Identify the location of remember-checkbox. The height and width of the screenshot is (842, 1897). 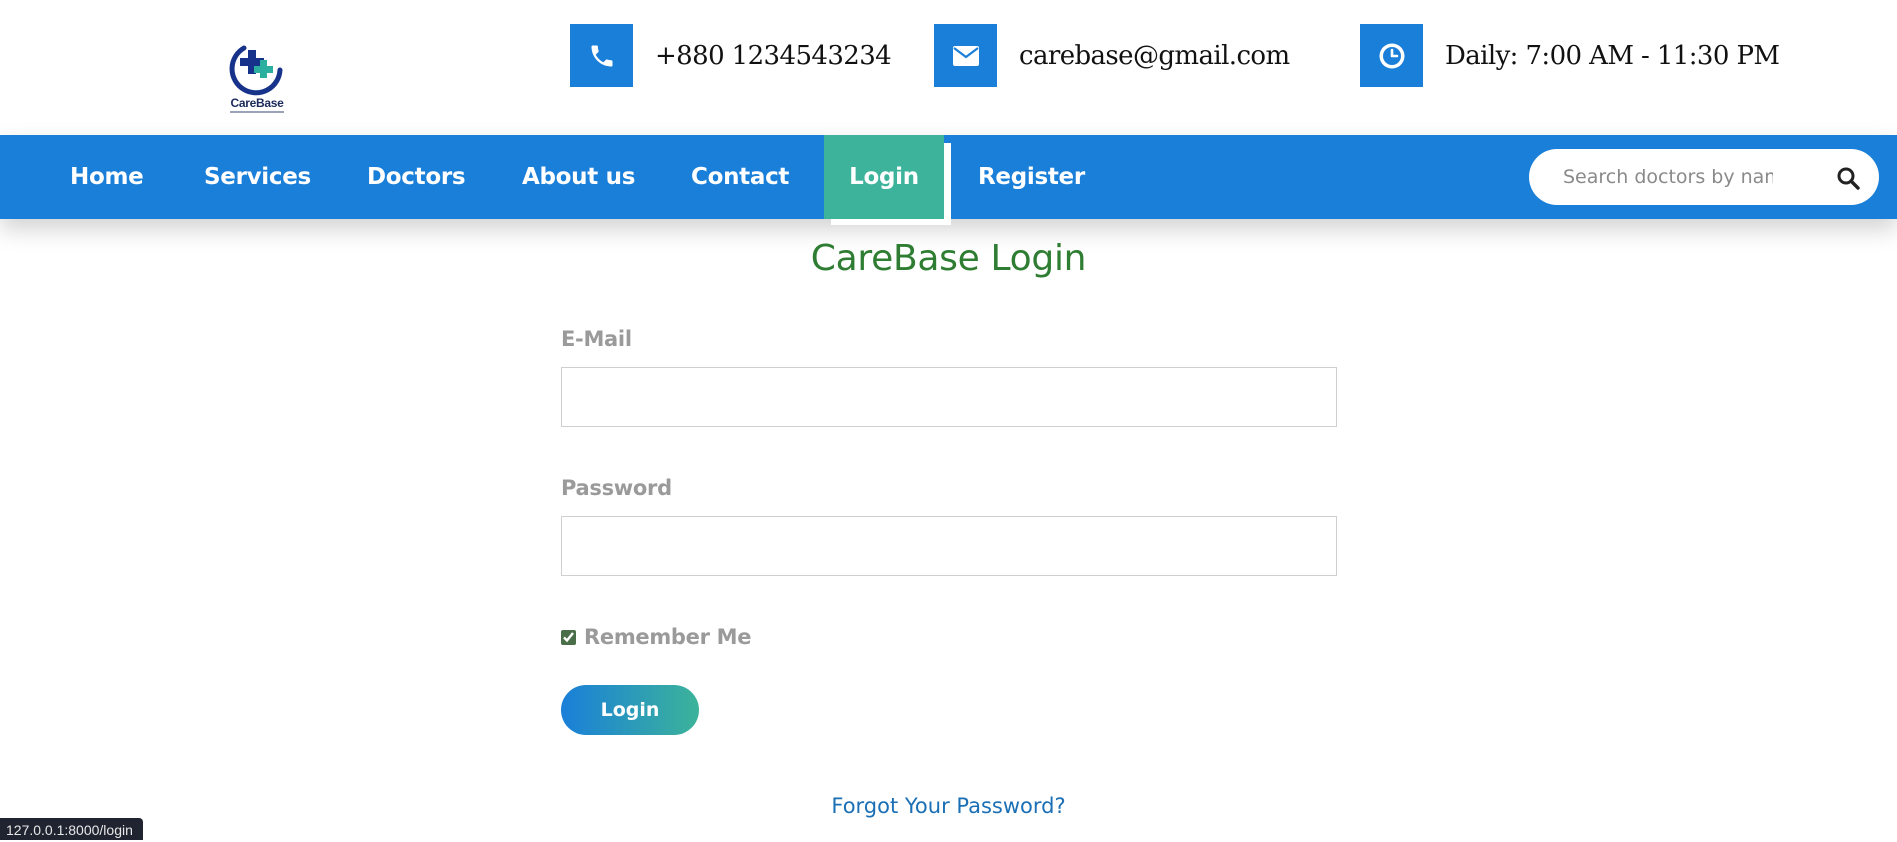
(568, 637).